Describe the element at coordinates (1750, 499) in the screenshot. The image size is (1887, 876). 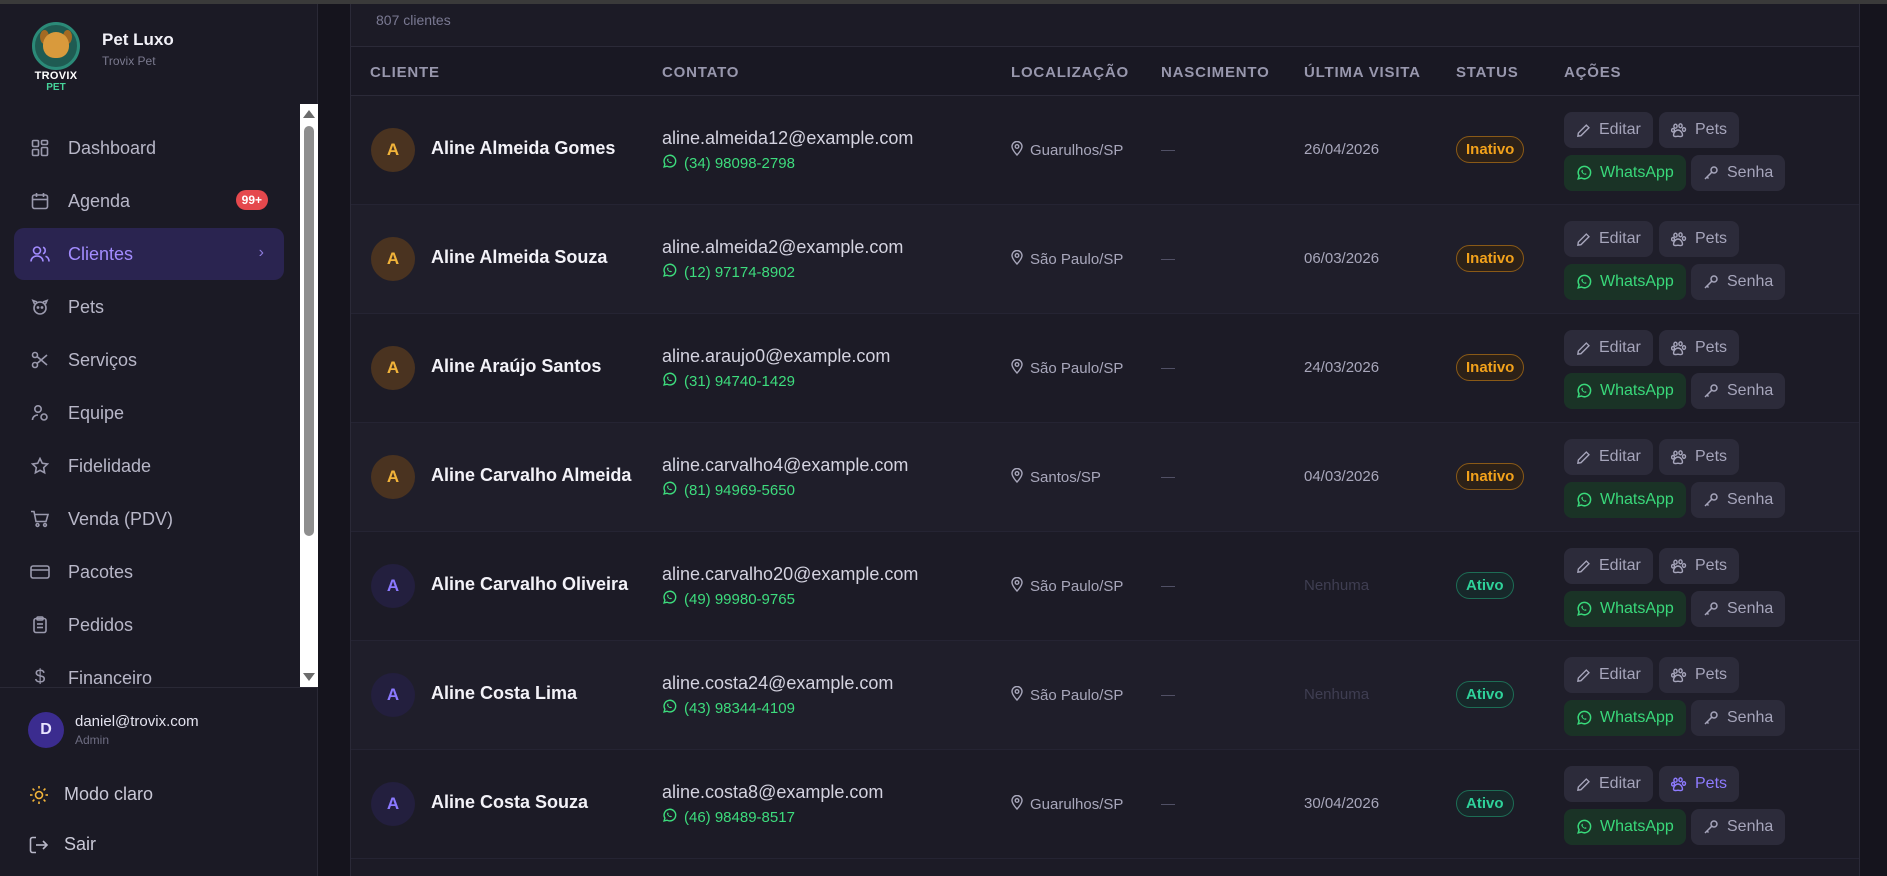
I see `password-label: Senha` at that location.